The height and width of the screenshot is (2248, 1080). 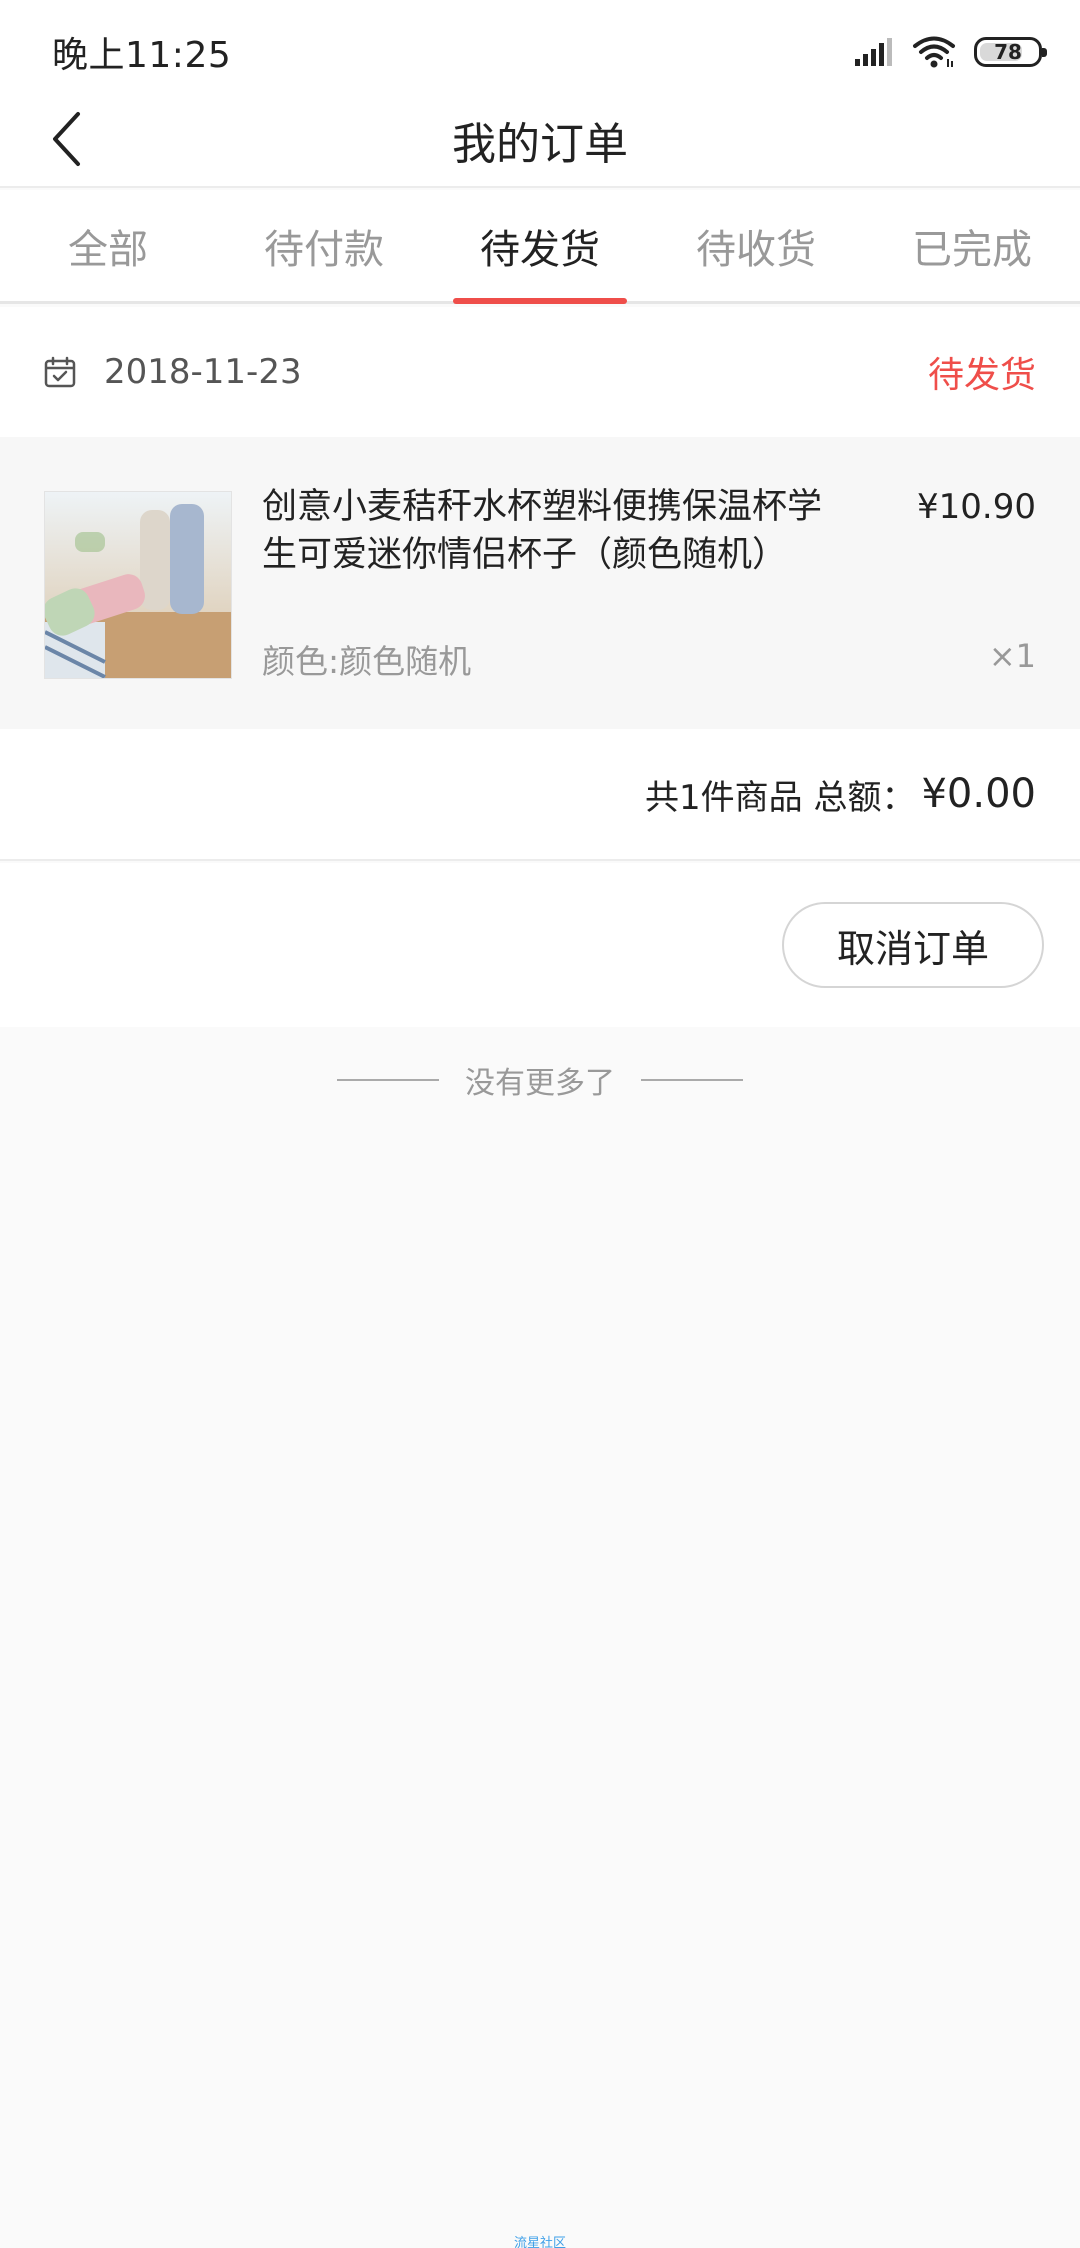 What do you see at coordinates (367, 661) in the screenshot?
I see `product-variant: 颜色:颜色随机` at bounding box center [367, 661].